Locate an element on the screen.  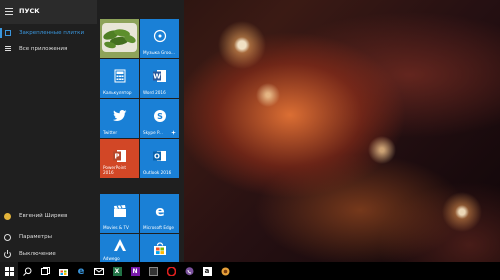
tile-calculator: Калькулятор is located at coordinates (119, 78).